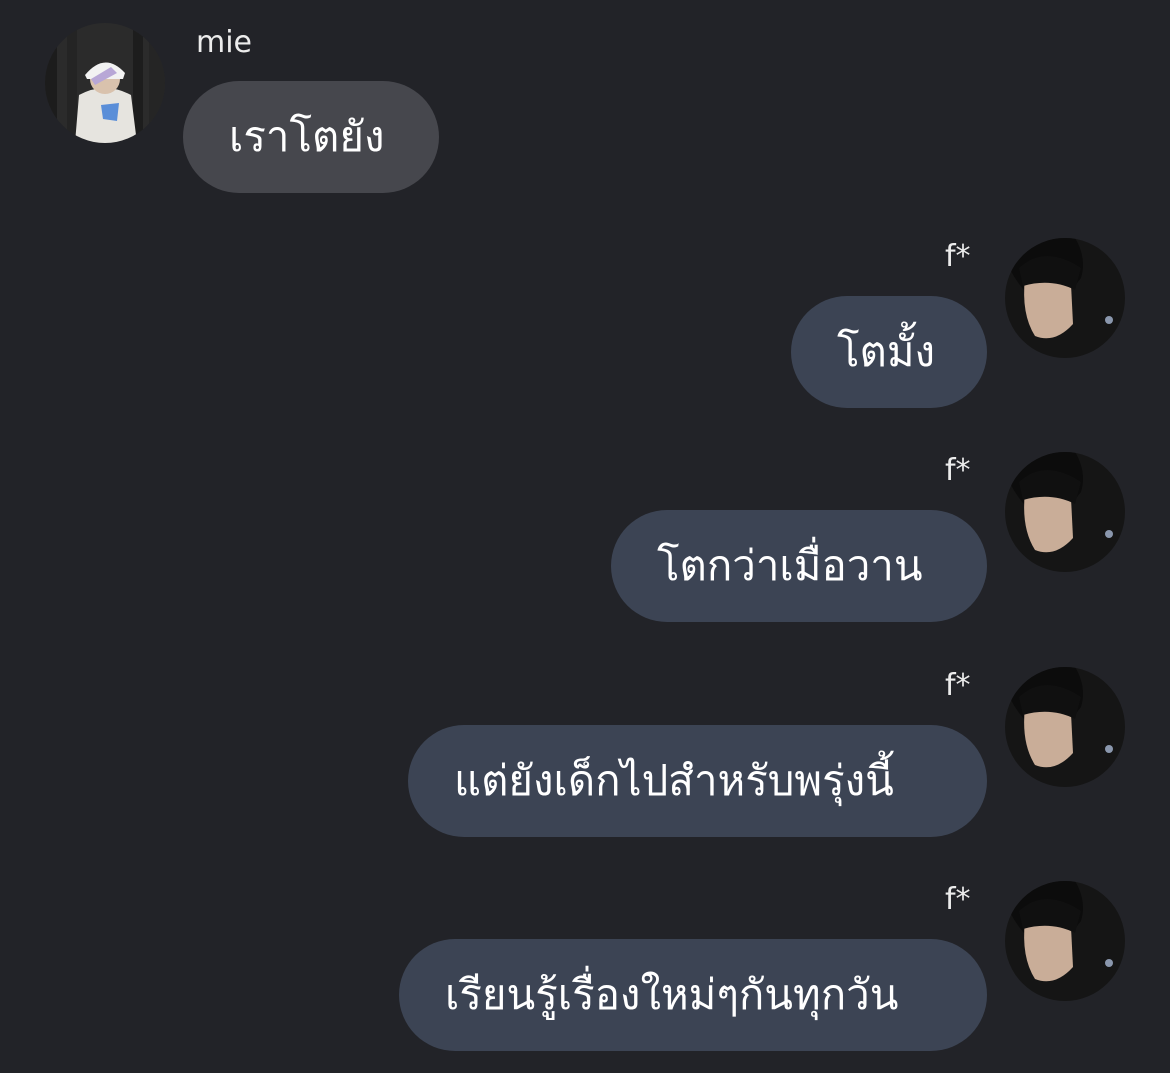 This screenshot has width=1170, height=1073. I want to click on sender-name: mie, so click(224, 42).